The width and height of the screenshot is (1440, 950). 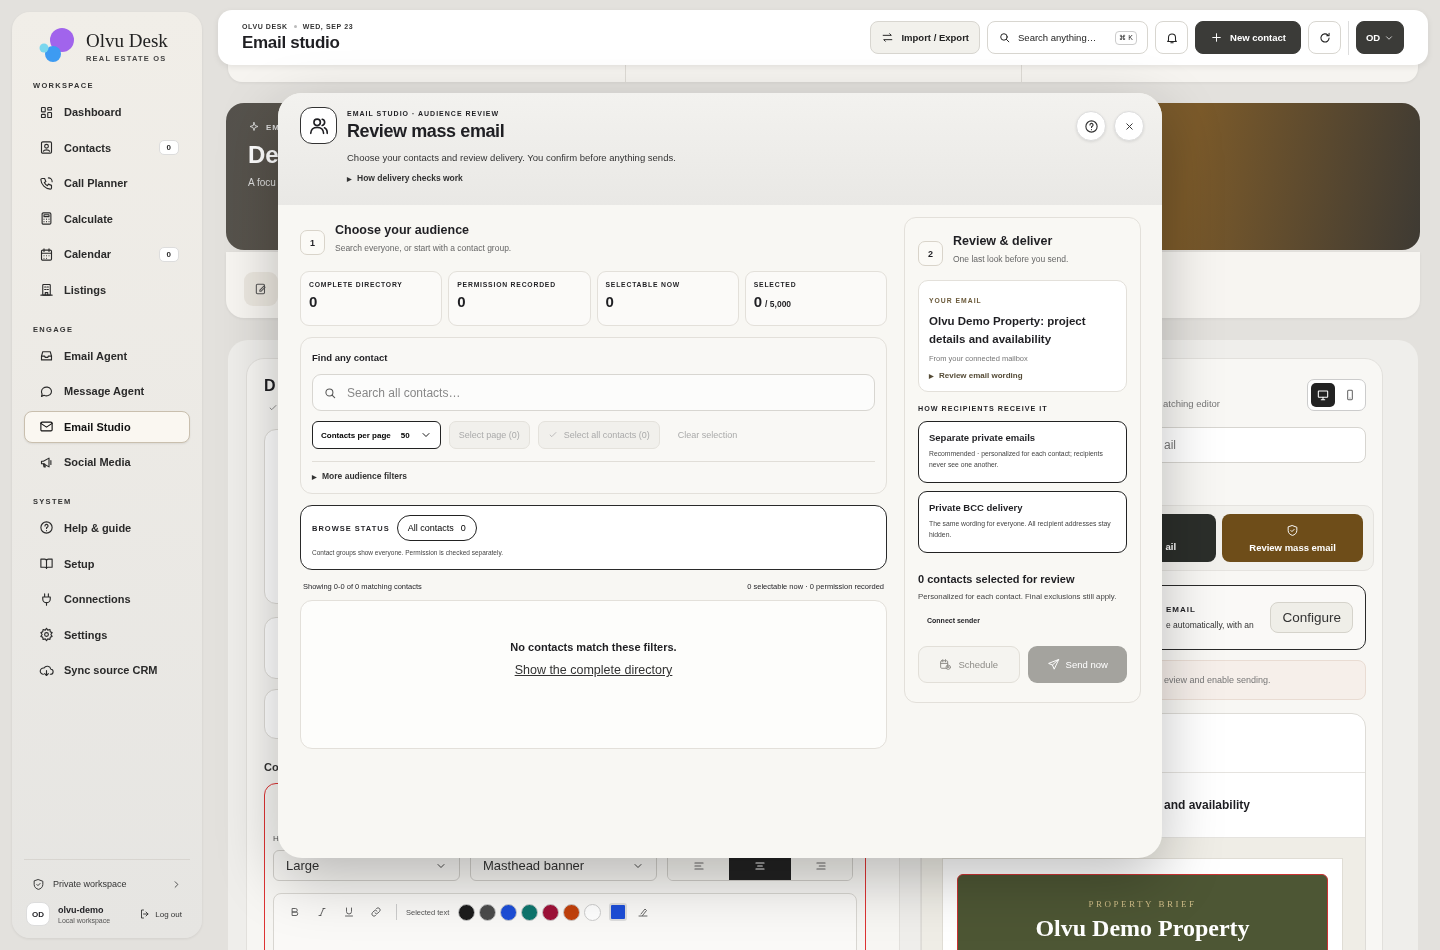 What do you see at coordinates (426, 131) in the screenshot?
I see `dialog-title: Review mass email` at bounding box center [426, 131].